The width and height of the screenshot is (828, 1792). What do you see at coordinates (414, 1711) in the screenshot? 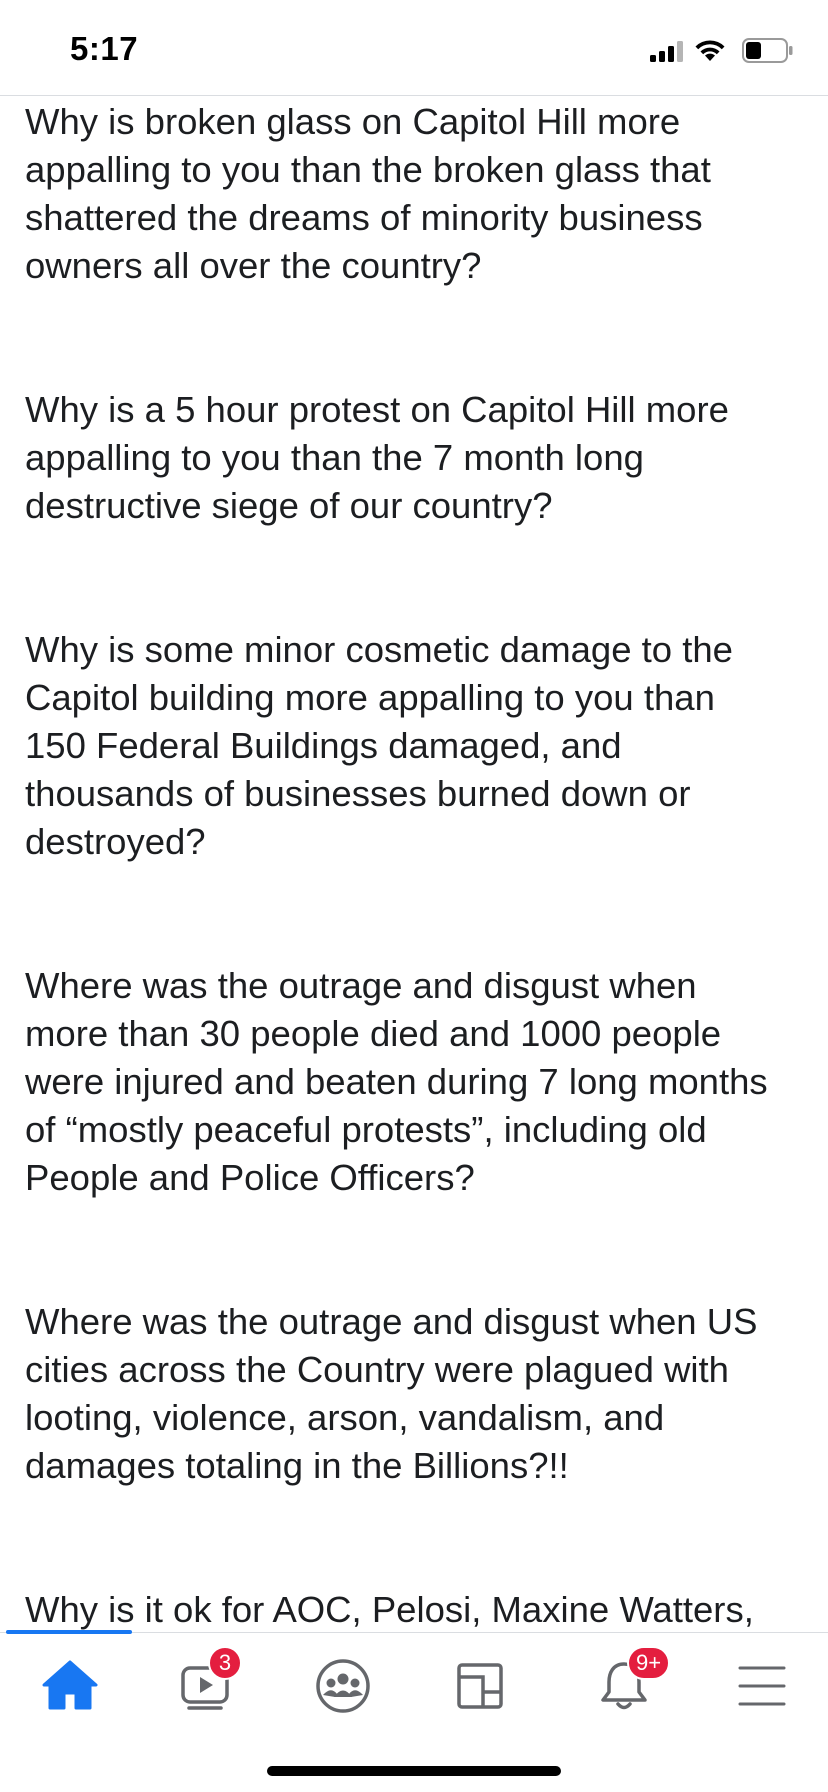
I see `tab-bar: 3 9+` at bounding box center [414, 1711].